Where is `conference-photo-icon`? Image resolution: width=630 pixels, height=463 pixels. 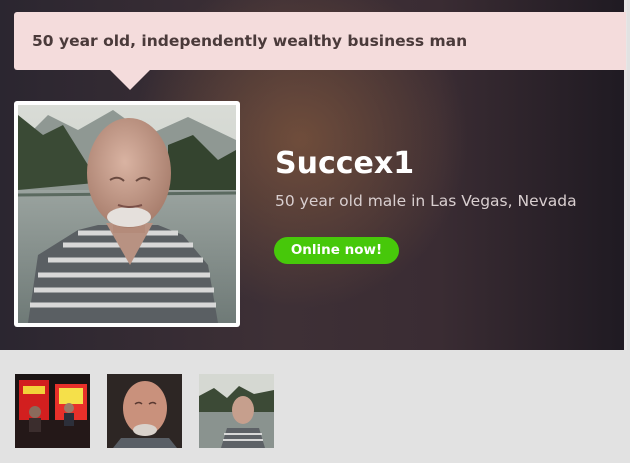
conference-photo-icon is located at coordinates (52, 411).